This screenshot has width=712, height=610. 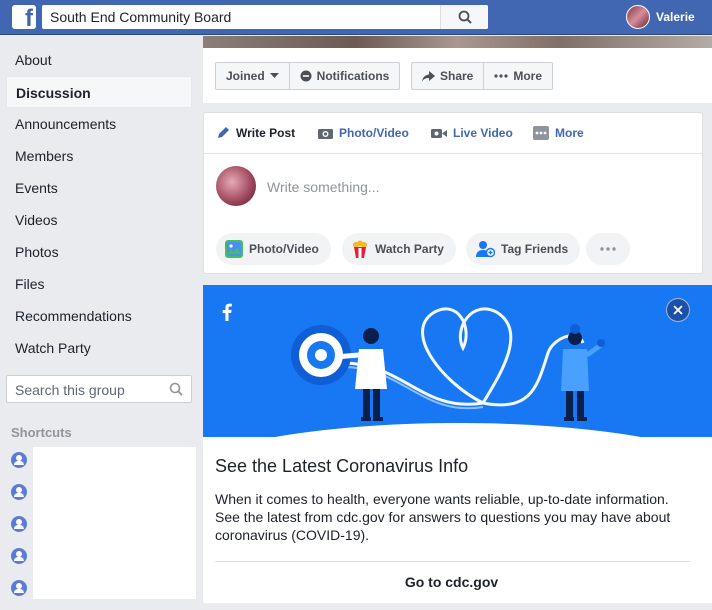 I want to click on close-button, so click(x=678, y=310).